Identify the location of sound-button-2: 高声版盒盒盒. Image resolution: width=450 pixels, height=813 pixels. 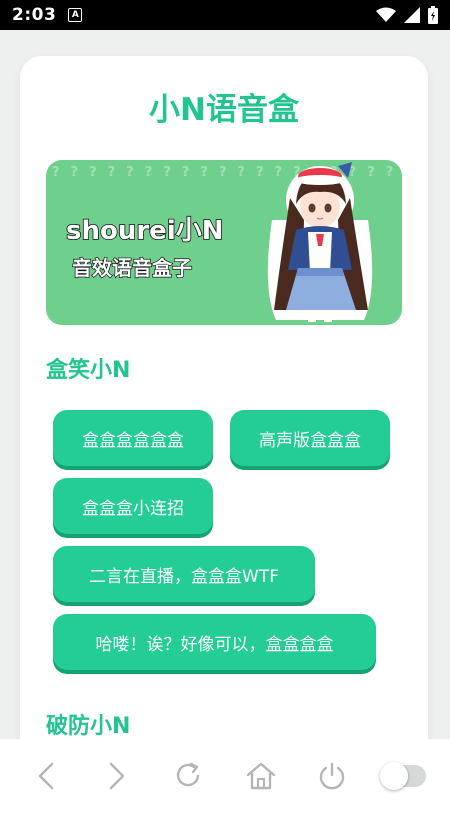
(310, 438).